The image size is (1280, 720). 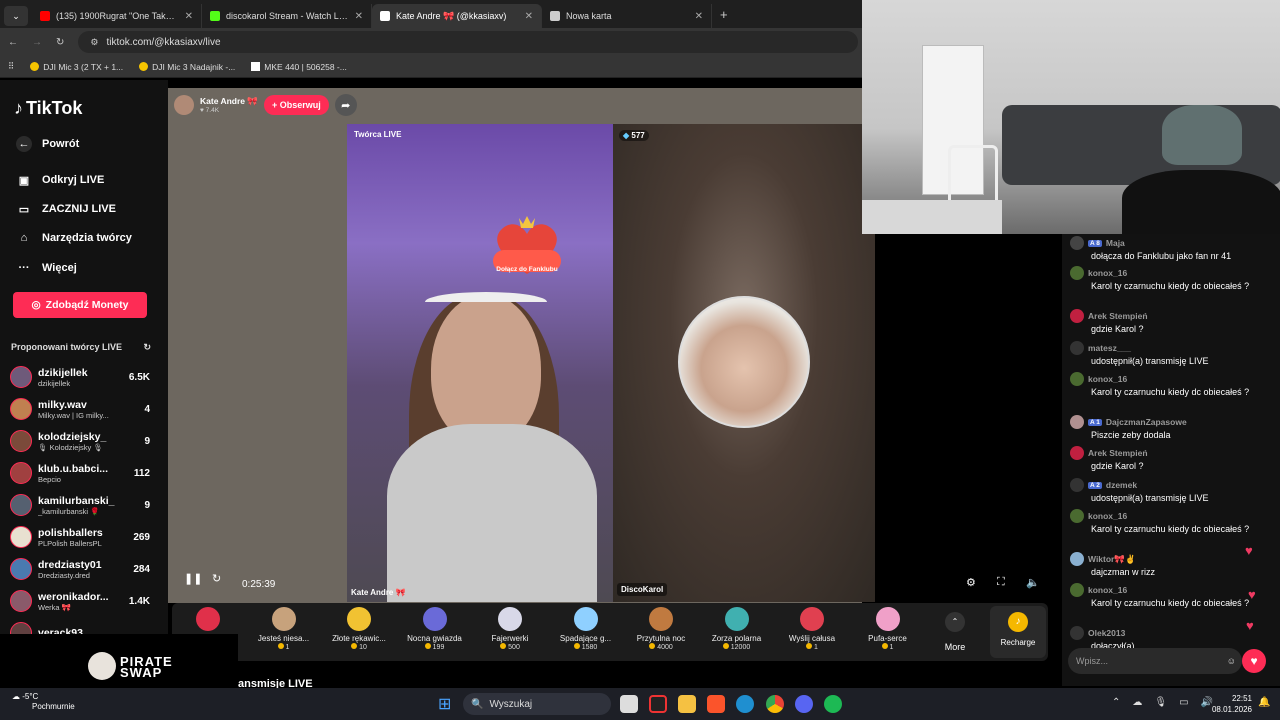 What do you see at coordinates (345, 105) in the screenshot?
I see `share-icon: ➦` at bounding box center [345, 105].